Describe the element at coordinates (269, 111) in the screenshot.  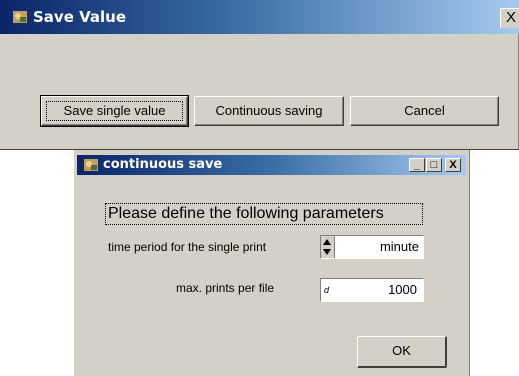
I see `continuous-saving-button: Continuous saving` at that location.